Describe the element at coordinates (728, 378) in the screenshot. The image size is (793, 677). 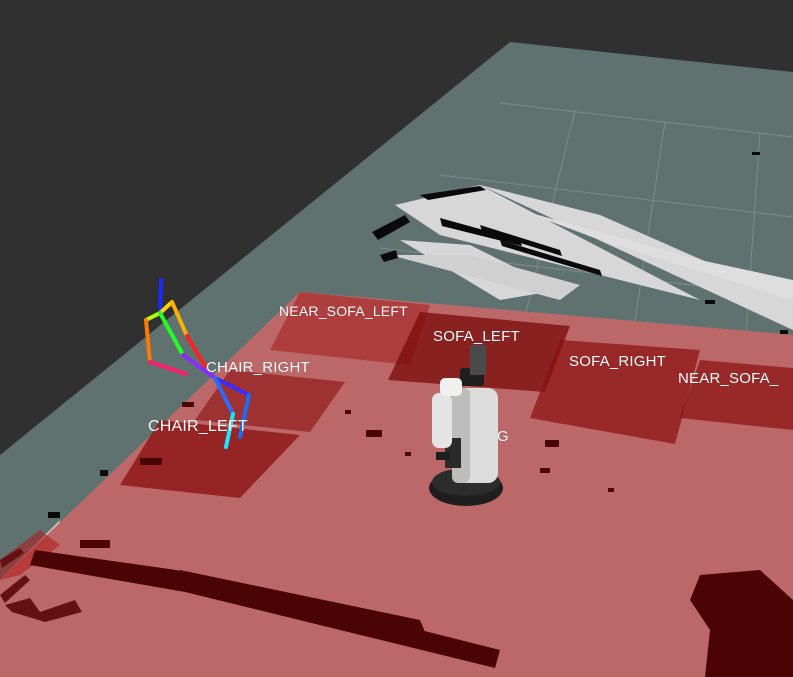
I see `zone-label-near-sofa-right: NEAR_SOFA_` at that location.